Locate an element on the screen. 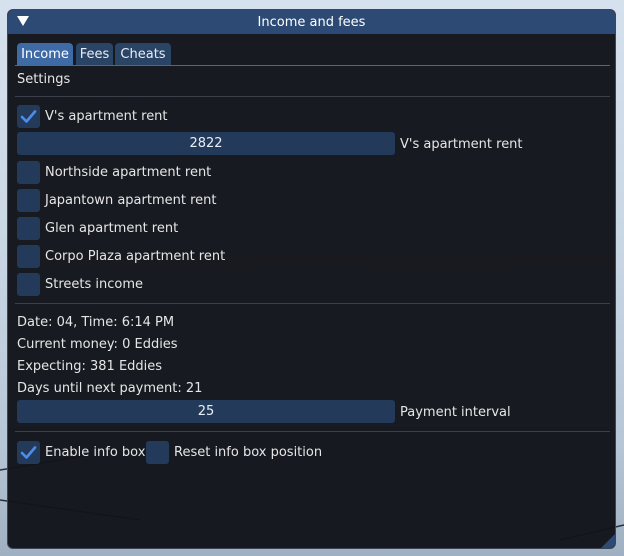 This screenshot has height=556, width=624. window-title: Income and fees is located at coordinates (311, 22).